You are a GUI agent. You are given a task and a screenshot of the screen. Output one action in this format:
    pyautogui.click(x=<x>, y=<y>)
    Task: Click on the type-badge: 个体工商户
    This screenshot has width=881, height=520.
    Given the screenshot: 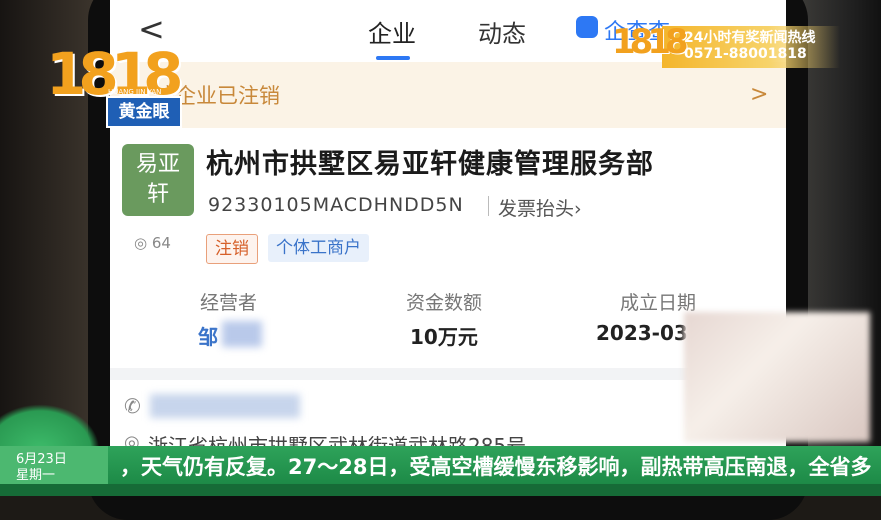 What is the action you would take?
    pyautogui.click(x=318, y=248)
    